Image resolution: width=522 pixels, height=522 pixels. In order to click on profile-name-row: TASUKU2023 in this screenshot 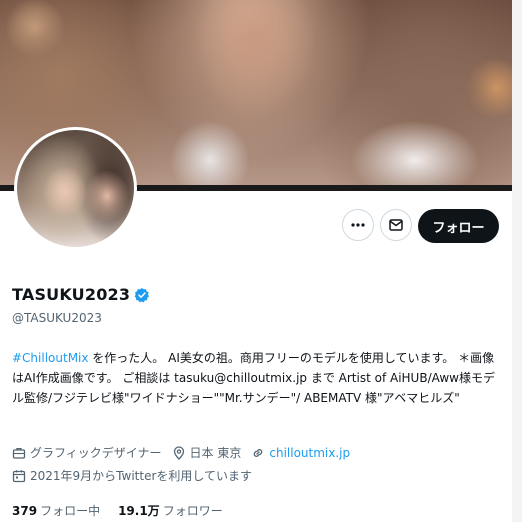, I will do `click(81, 294)`.